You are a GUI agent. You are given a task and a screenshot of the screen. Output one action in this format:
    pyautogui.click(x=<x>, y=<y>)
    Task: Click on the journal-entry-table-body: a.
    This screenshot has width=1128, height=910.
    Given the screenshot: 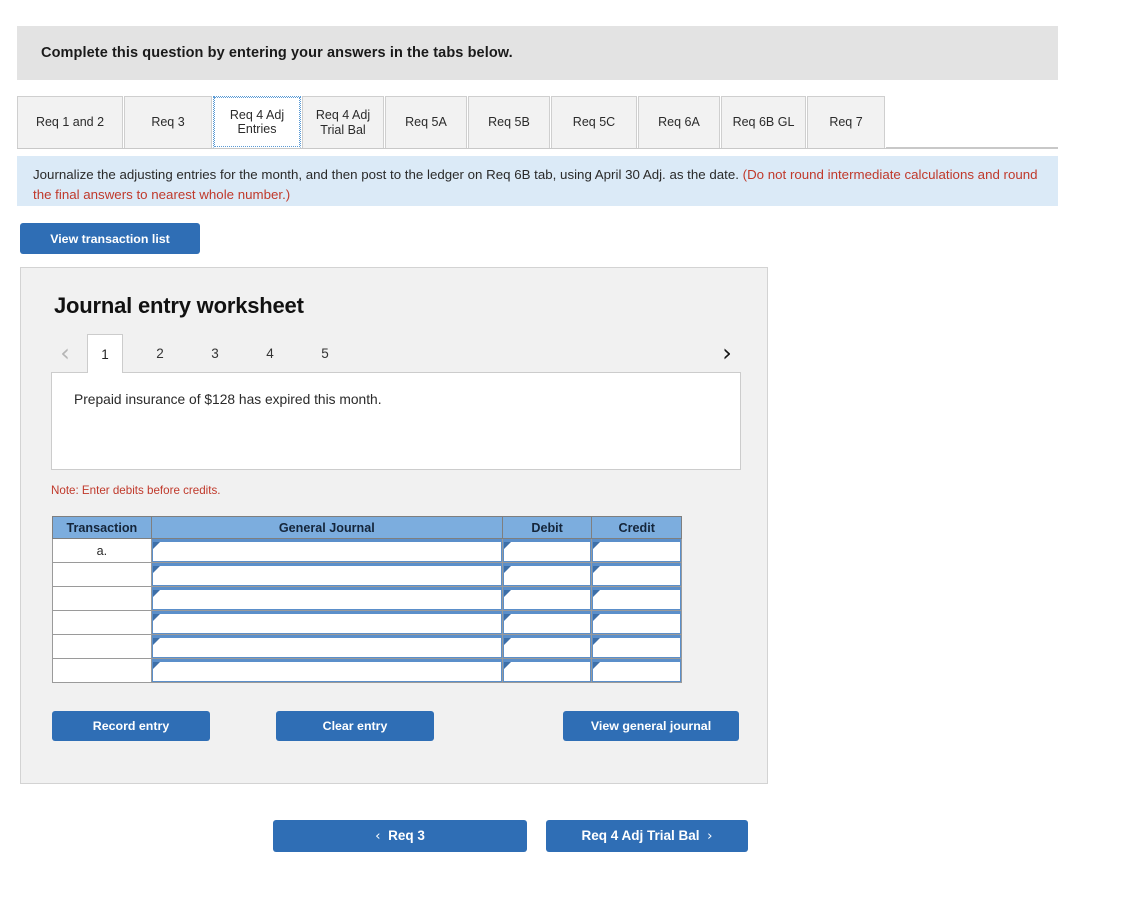 What is the action you would take?
    pyautogui.click(x=367, y=610)
    